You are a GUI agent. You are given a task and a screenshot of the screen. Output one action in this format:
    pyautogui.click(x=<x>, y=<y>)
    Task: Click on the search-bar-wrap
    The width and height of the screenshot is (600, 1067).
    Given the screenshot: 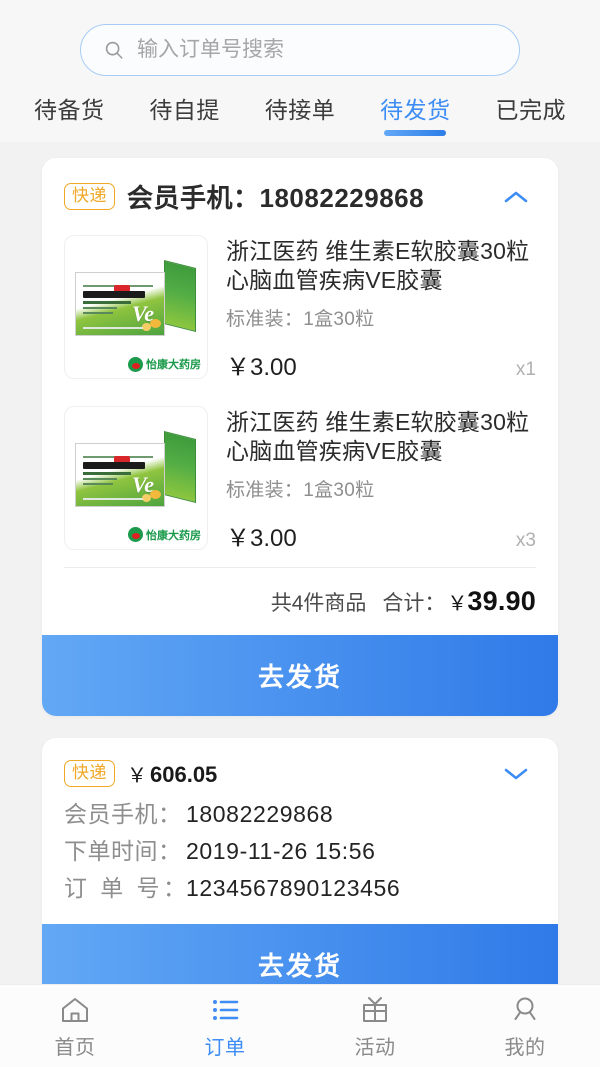 What is the action you would take?
    pyautogui.click(x=300, y=50)
    